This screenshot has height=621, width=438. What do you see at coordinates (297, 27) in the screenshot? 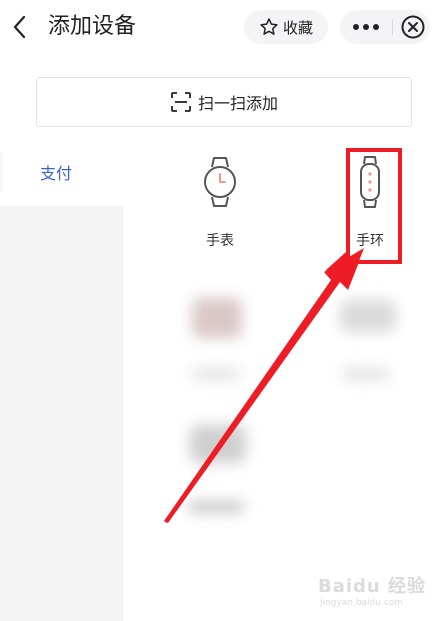
I see `collect-label: 收藏` at bounding box center [297, 27].